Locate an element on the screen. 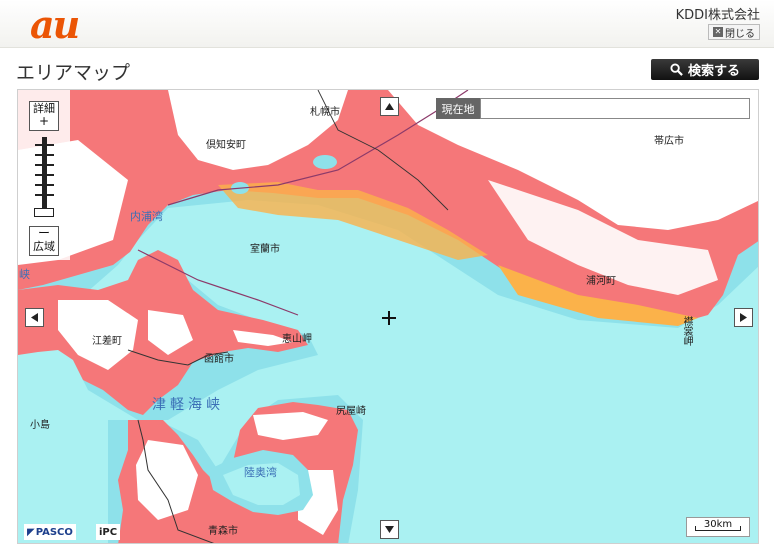 The width and height of the screenshot is (774, 550). triangle-up-icon is located at coordinates (389, 106).